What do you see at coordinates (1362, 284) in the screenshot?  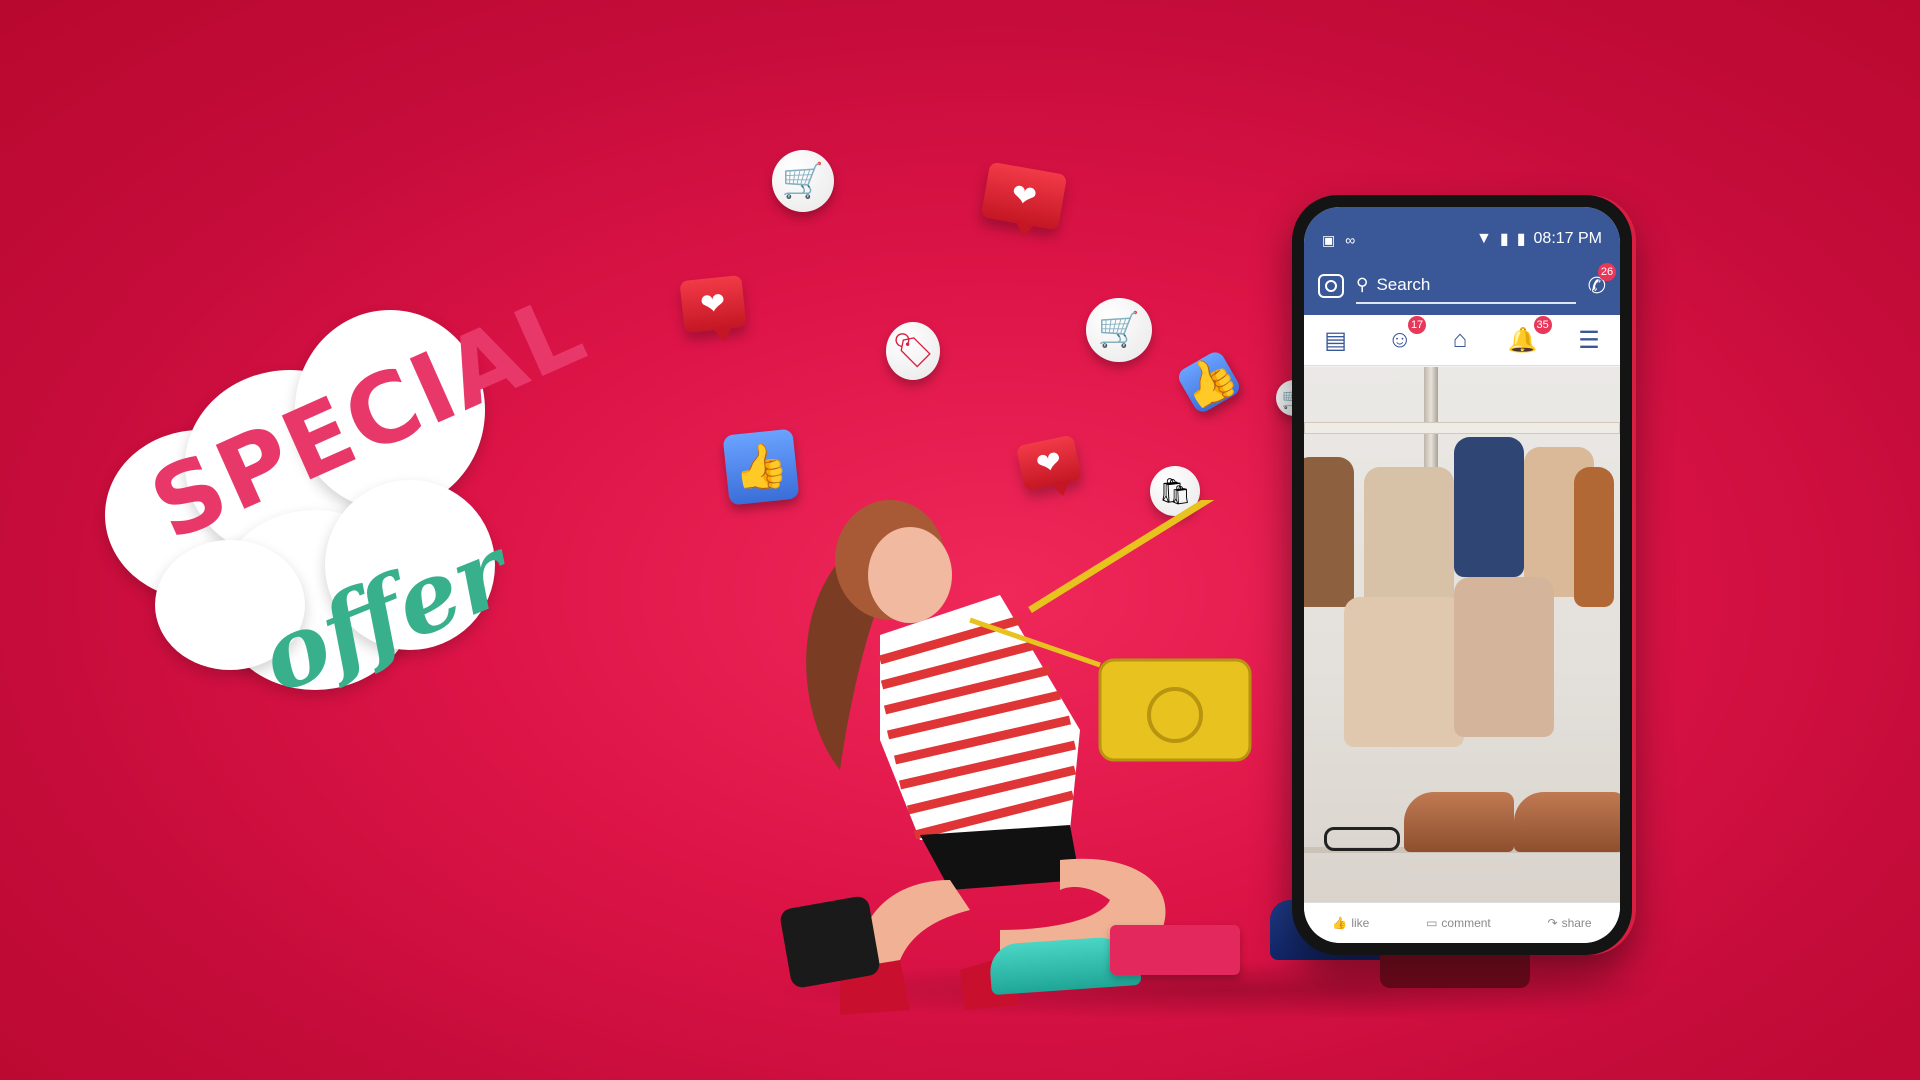 I see `search-icon: ⚲` at bounding box center [1362, 284].